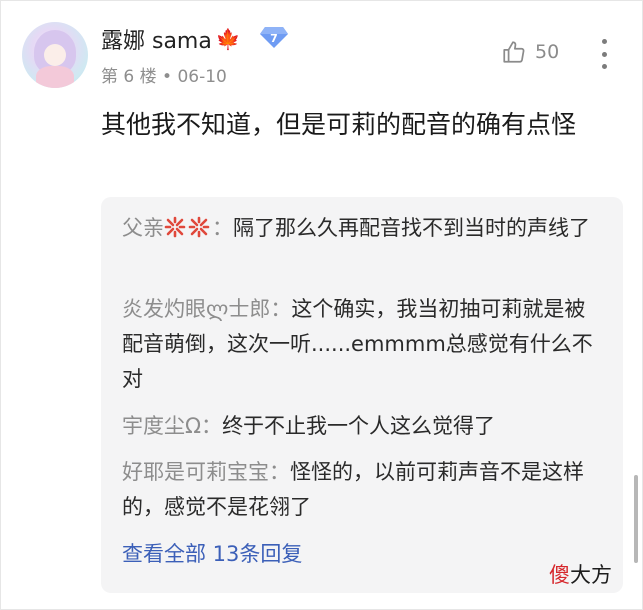 The height and width of the screenshot is (610, 643). Describe the element at coordinates (636, 519) in the screenshot. I see `scrollbar` at that location.